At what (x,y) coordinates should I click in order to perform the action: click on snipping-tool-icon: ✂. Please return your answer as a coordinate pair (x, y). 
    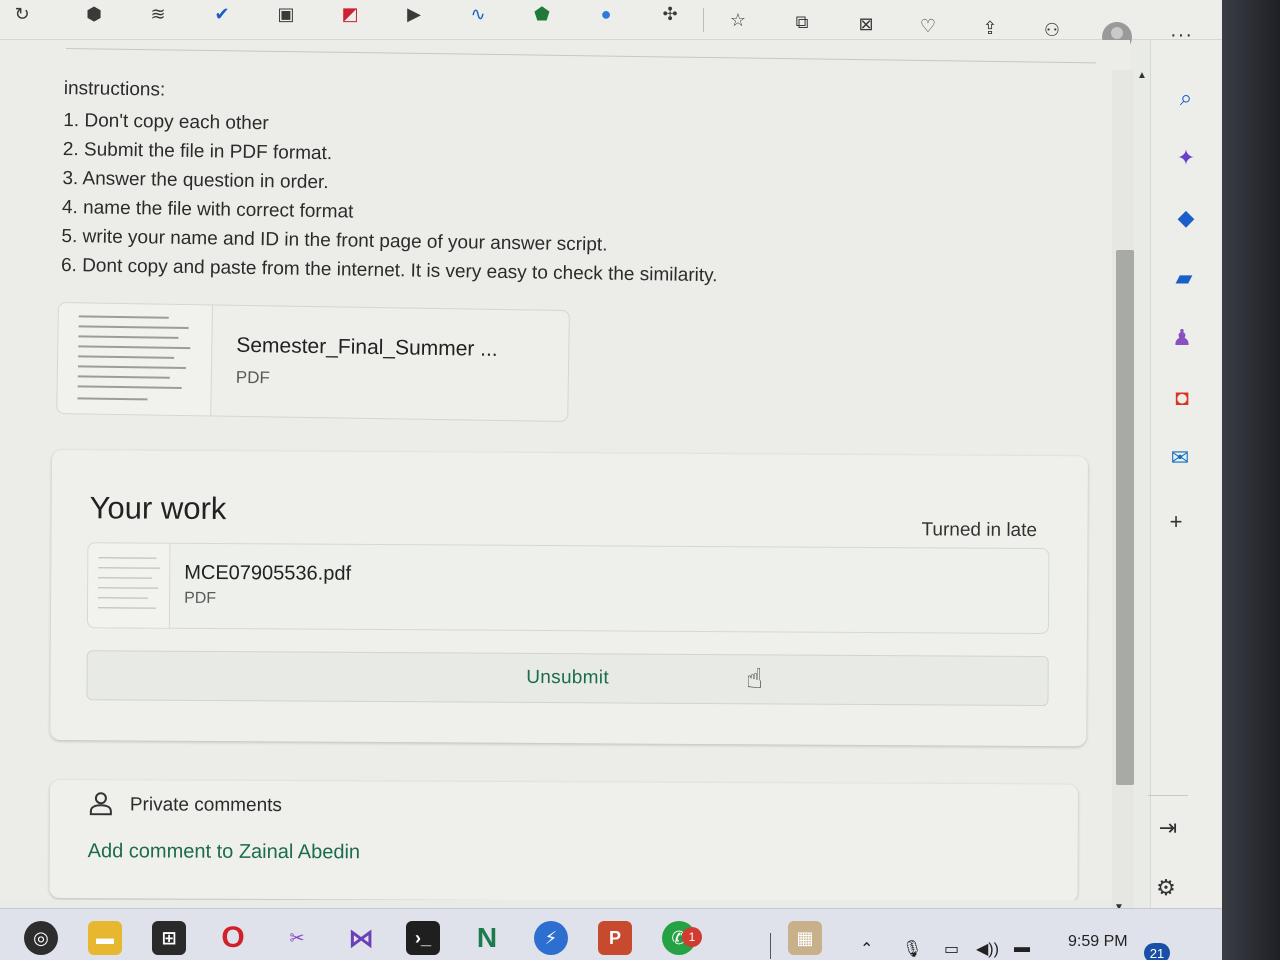
    Looking at the image, I should click on (297, 938).